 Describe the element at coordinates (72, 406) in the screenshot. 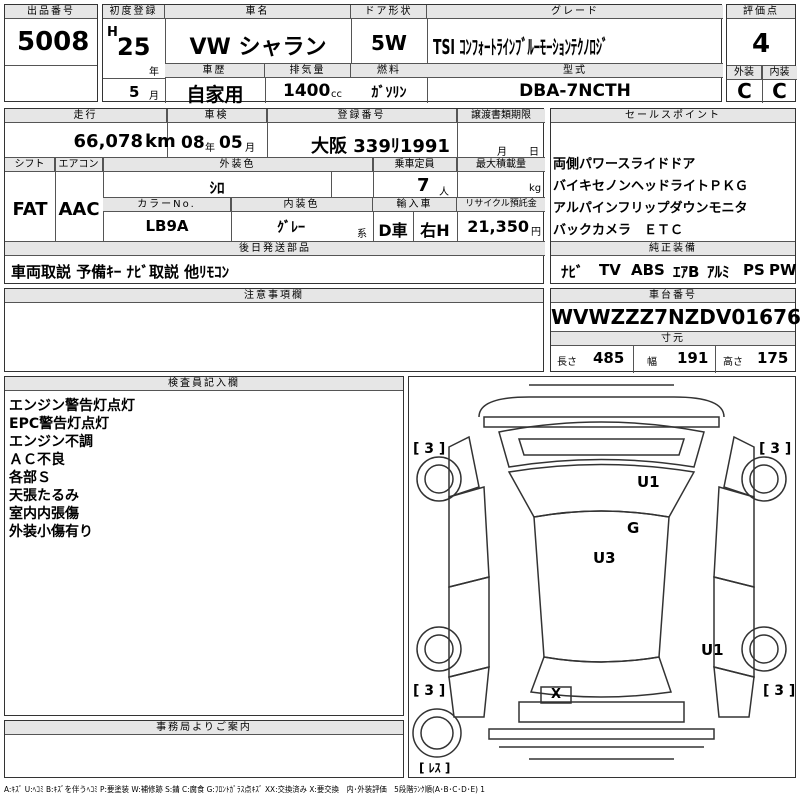

I see `inspector-line-1: エンジン警告灯点灯` at that location.